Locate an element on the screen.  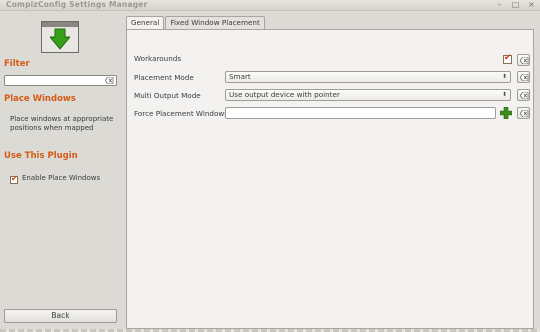
workarounds-checkbox: ✔ is located at coordinates (507, 58).